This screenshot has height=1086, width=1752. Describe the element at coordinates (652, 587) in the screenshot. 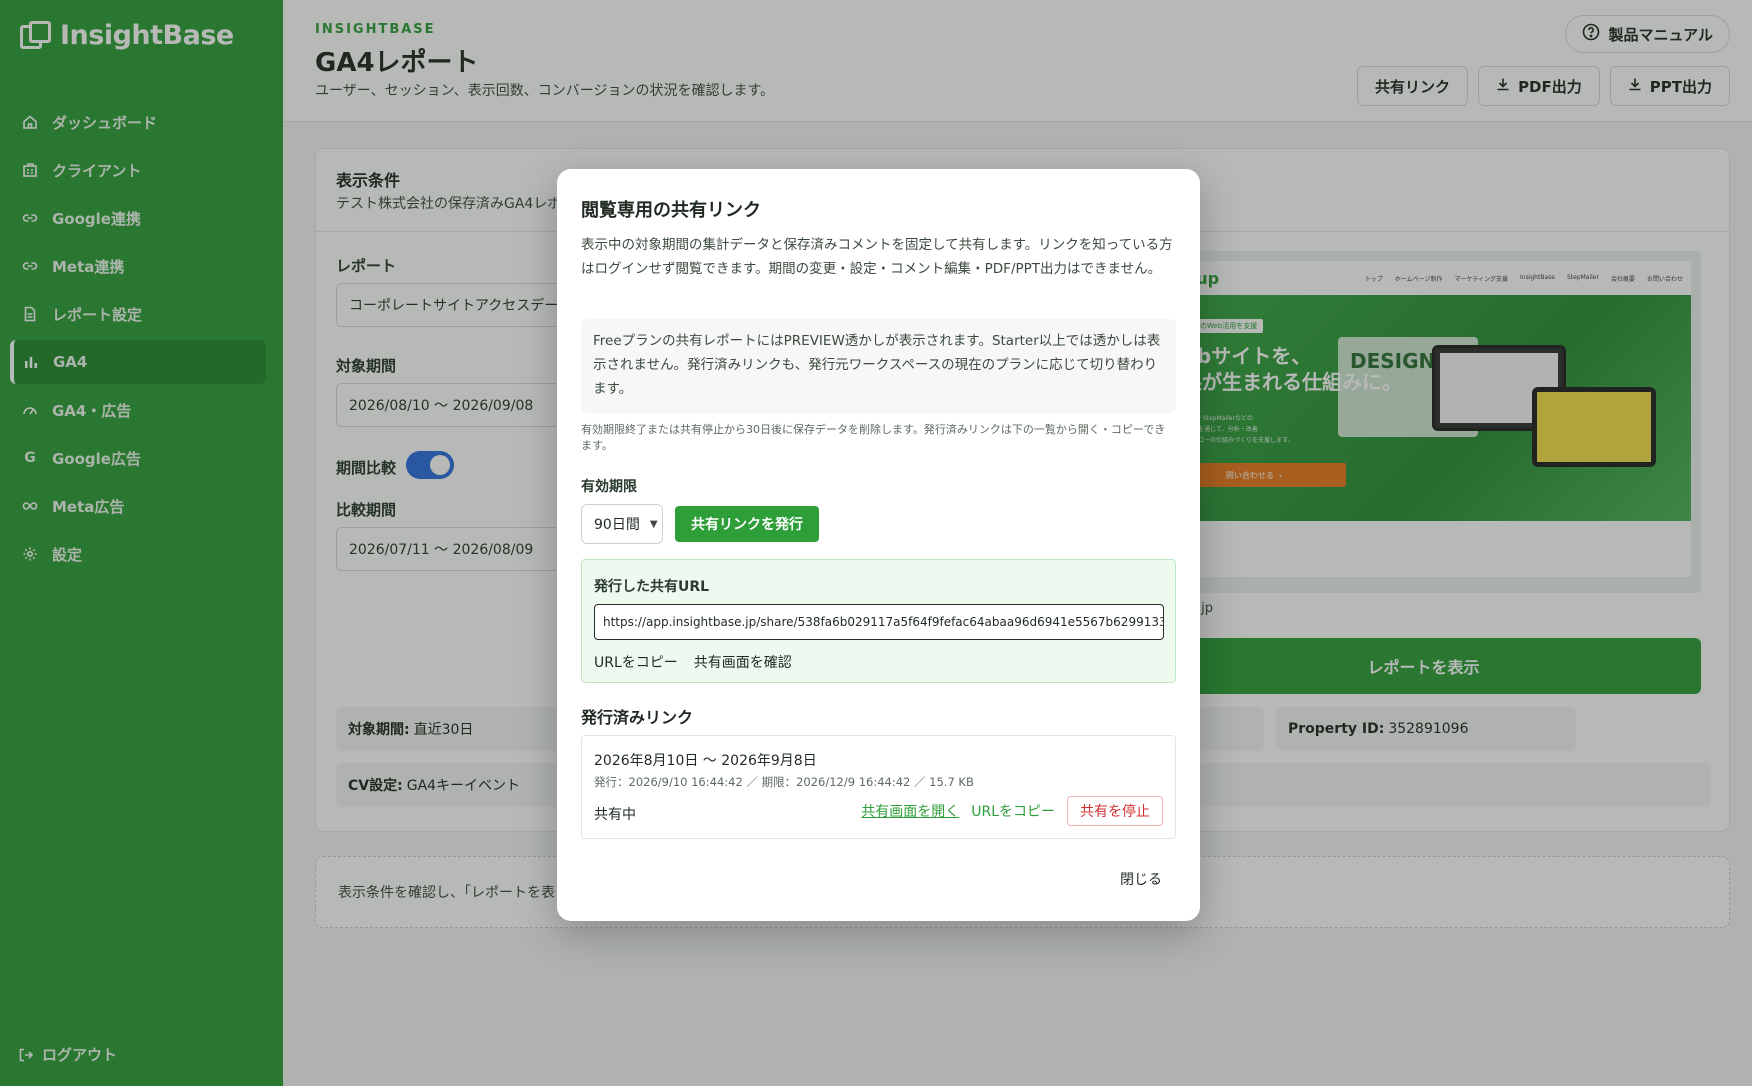

I see `issued-url-label: 発行した共有URL` at that location.